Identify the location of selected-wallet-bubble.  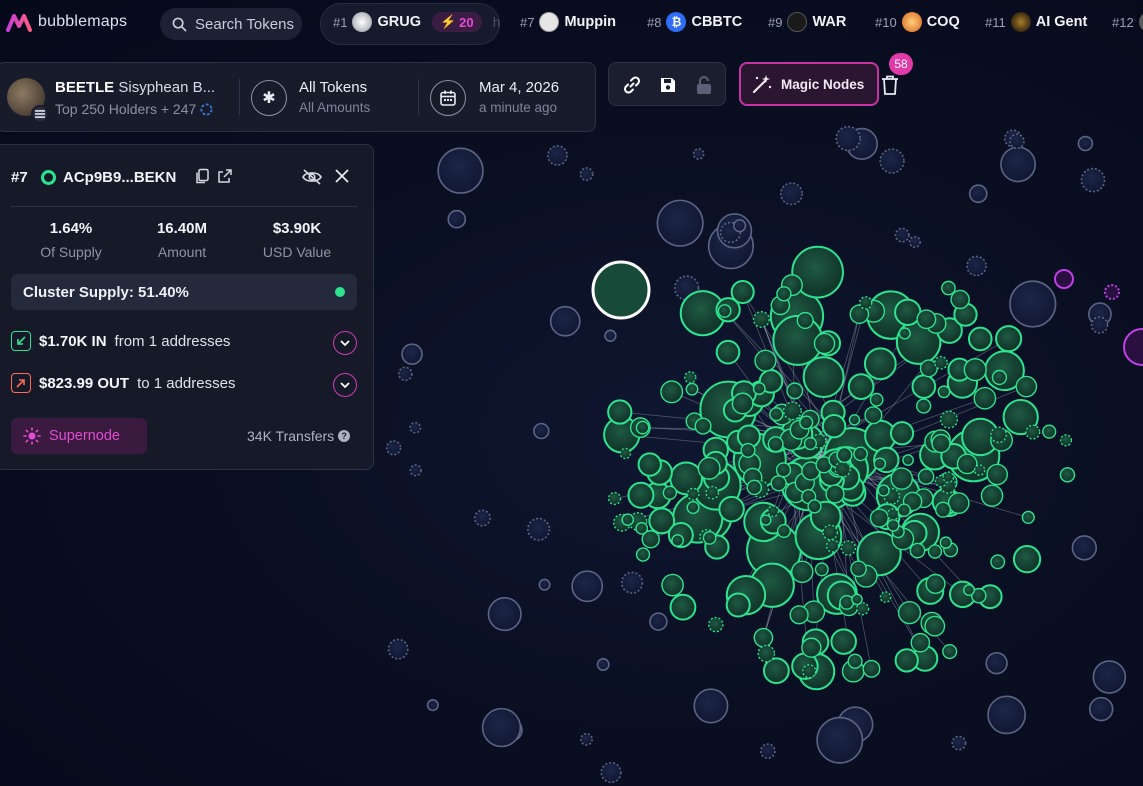
(621, 290).